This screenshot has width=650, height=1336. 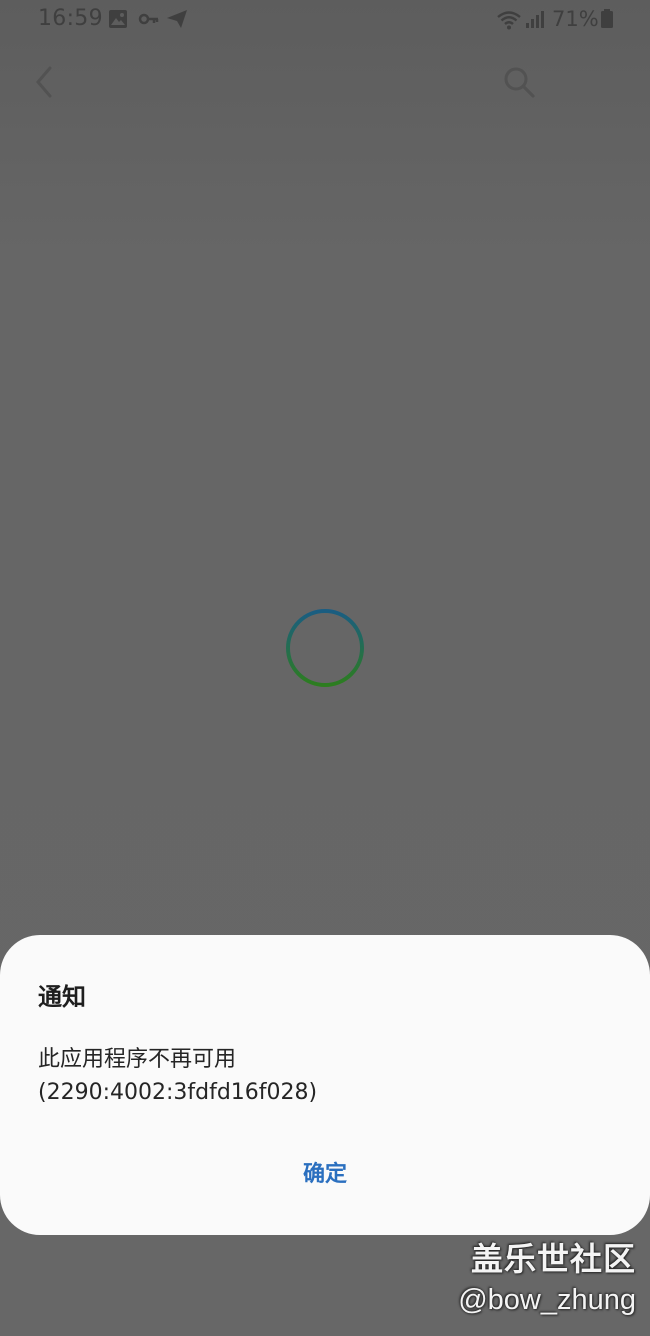 What do you see at coordinates (509, 20) in the screenshot?
I see `wifi-icon` at bounding box center [509, 20].